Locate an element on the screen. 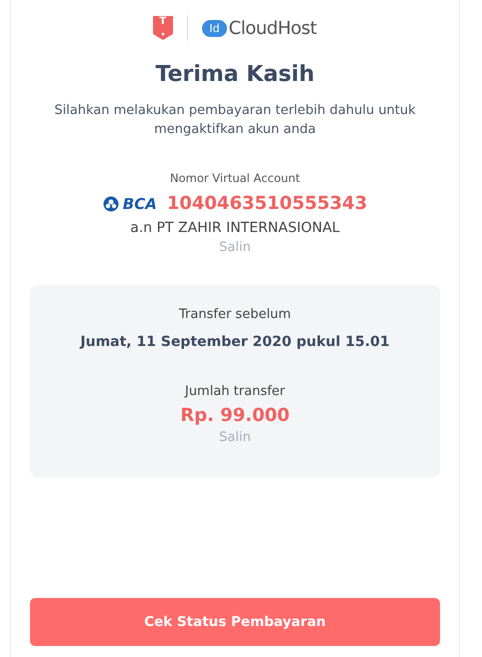 This screenshot has height=657, width=482. account-holder: a.n PT ZAHIR INTERNASIONAL is located at coordinates (235, 228).